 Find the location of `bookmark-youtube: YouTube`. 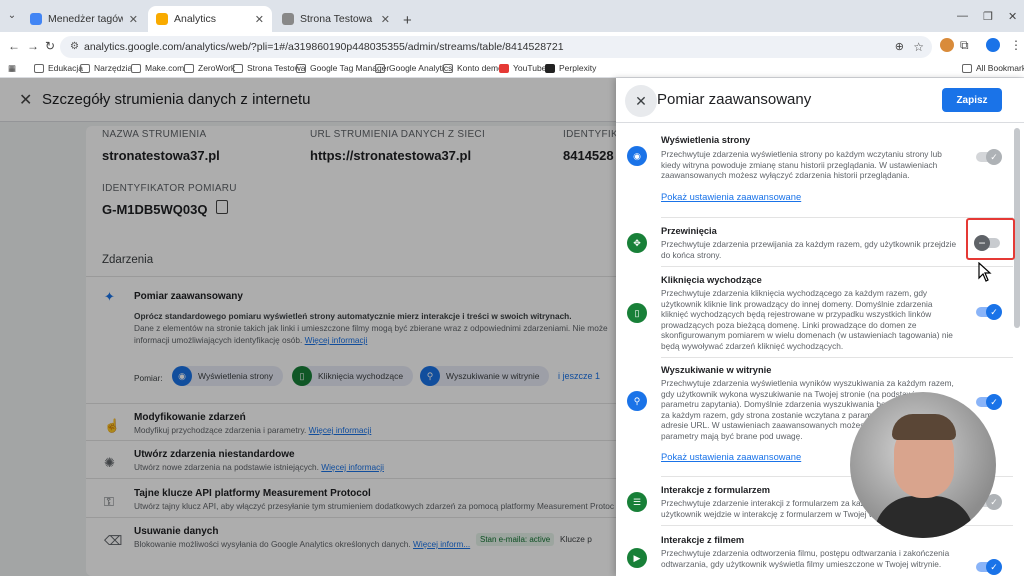

bookmark-youtube: YouTube is located at coordinates (522, 68).